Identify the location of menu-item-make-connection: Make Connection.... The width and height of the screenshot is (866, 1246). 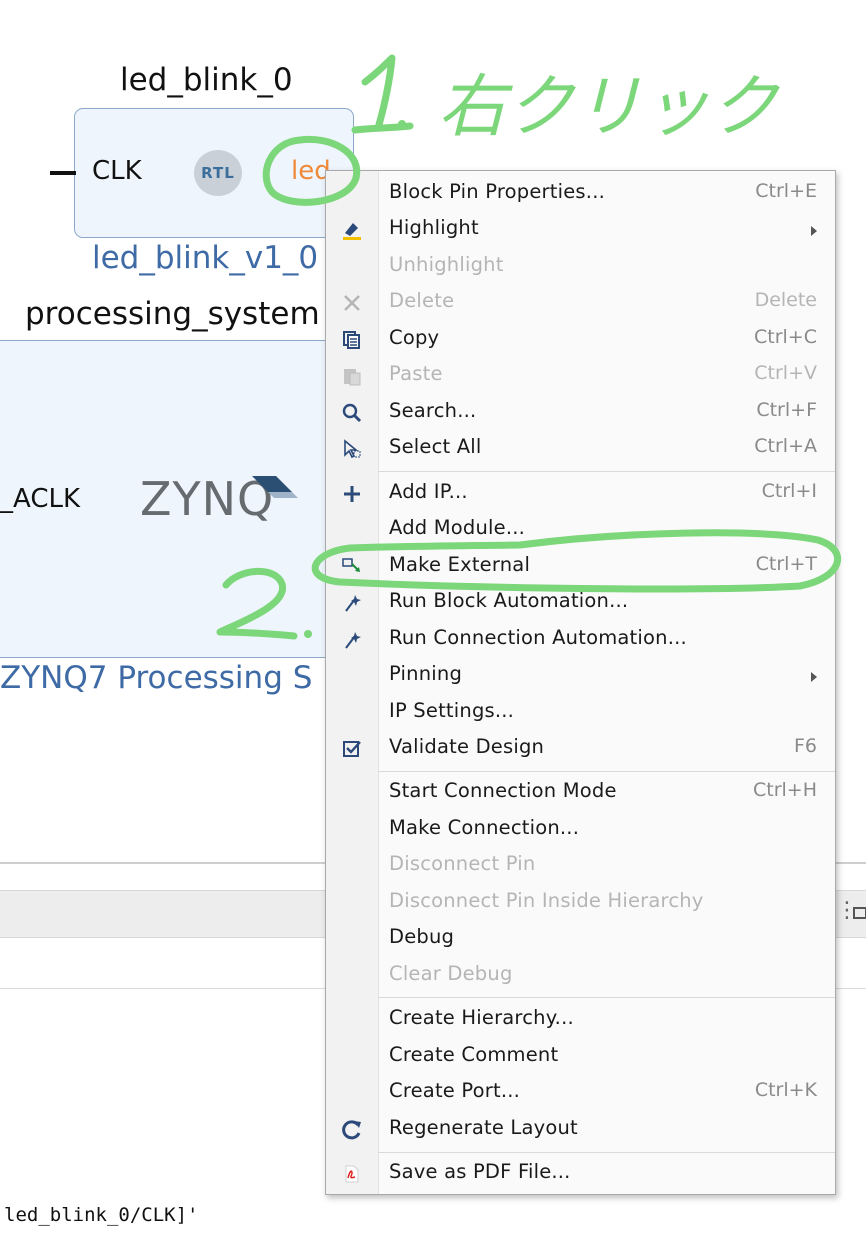
(580, 830).